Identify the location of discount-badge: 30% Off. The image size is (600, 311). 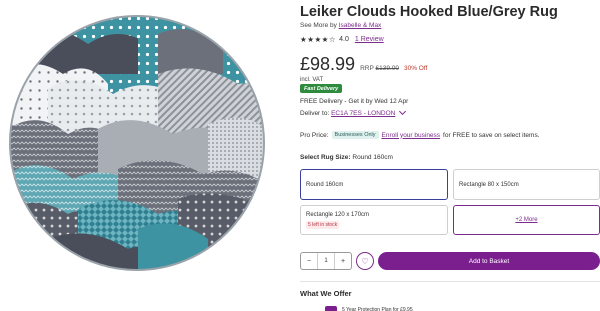
(415, 68).